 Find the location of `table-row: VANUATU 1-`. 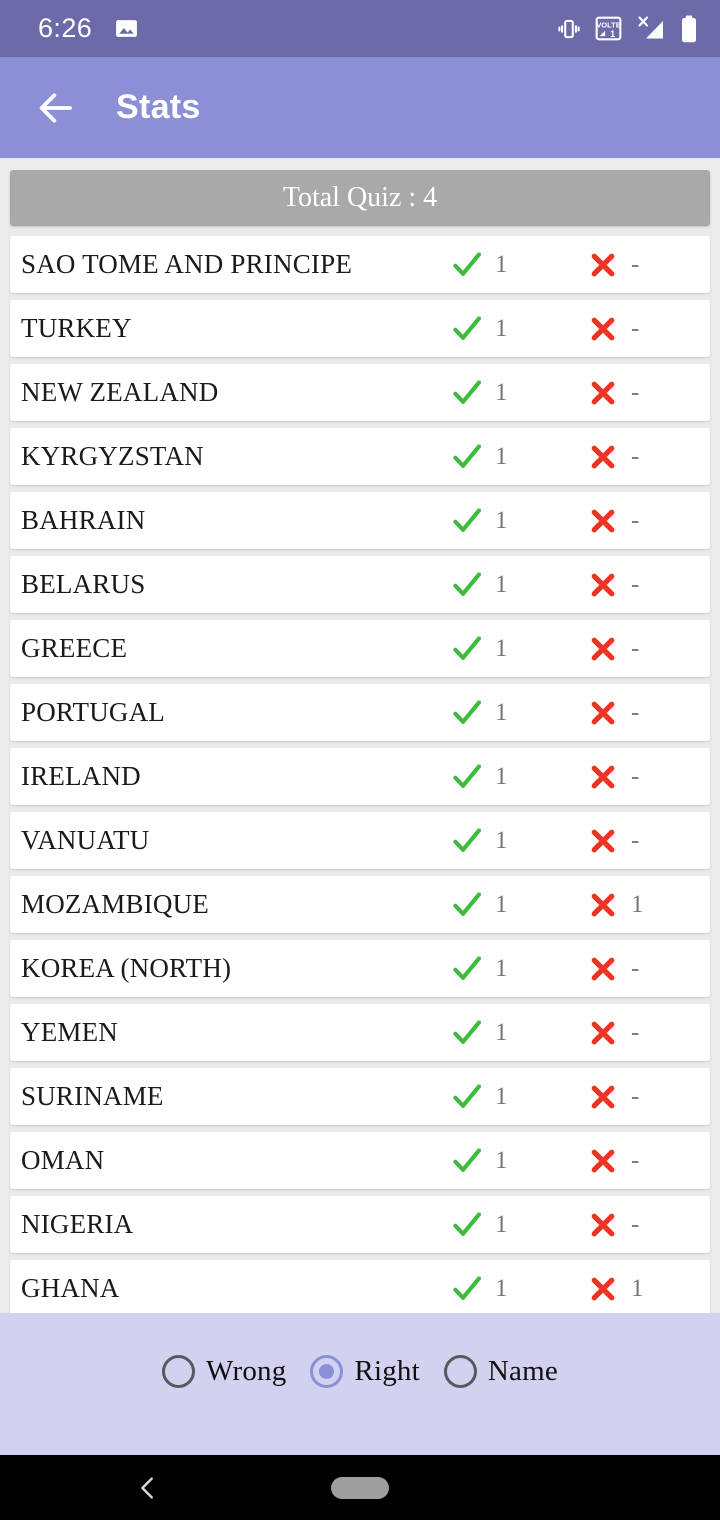

table-row: VANUATU 1- is located at coordinates (360, 840).